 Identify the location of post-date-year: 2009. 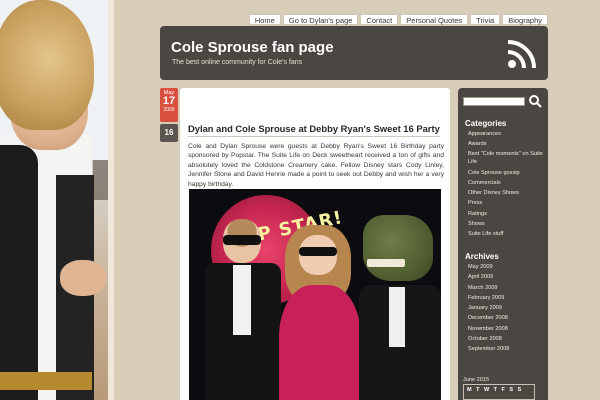
(169, 110).